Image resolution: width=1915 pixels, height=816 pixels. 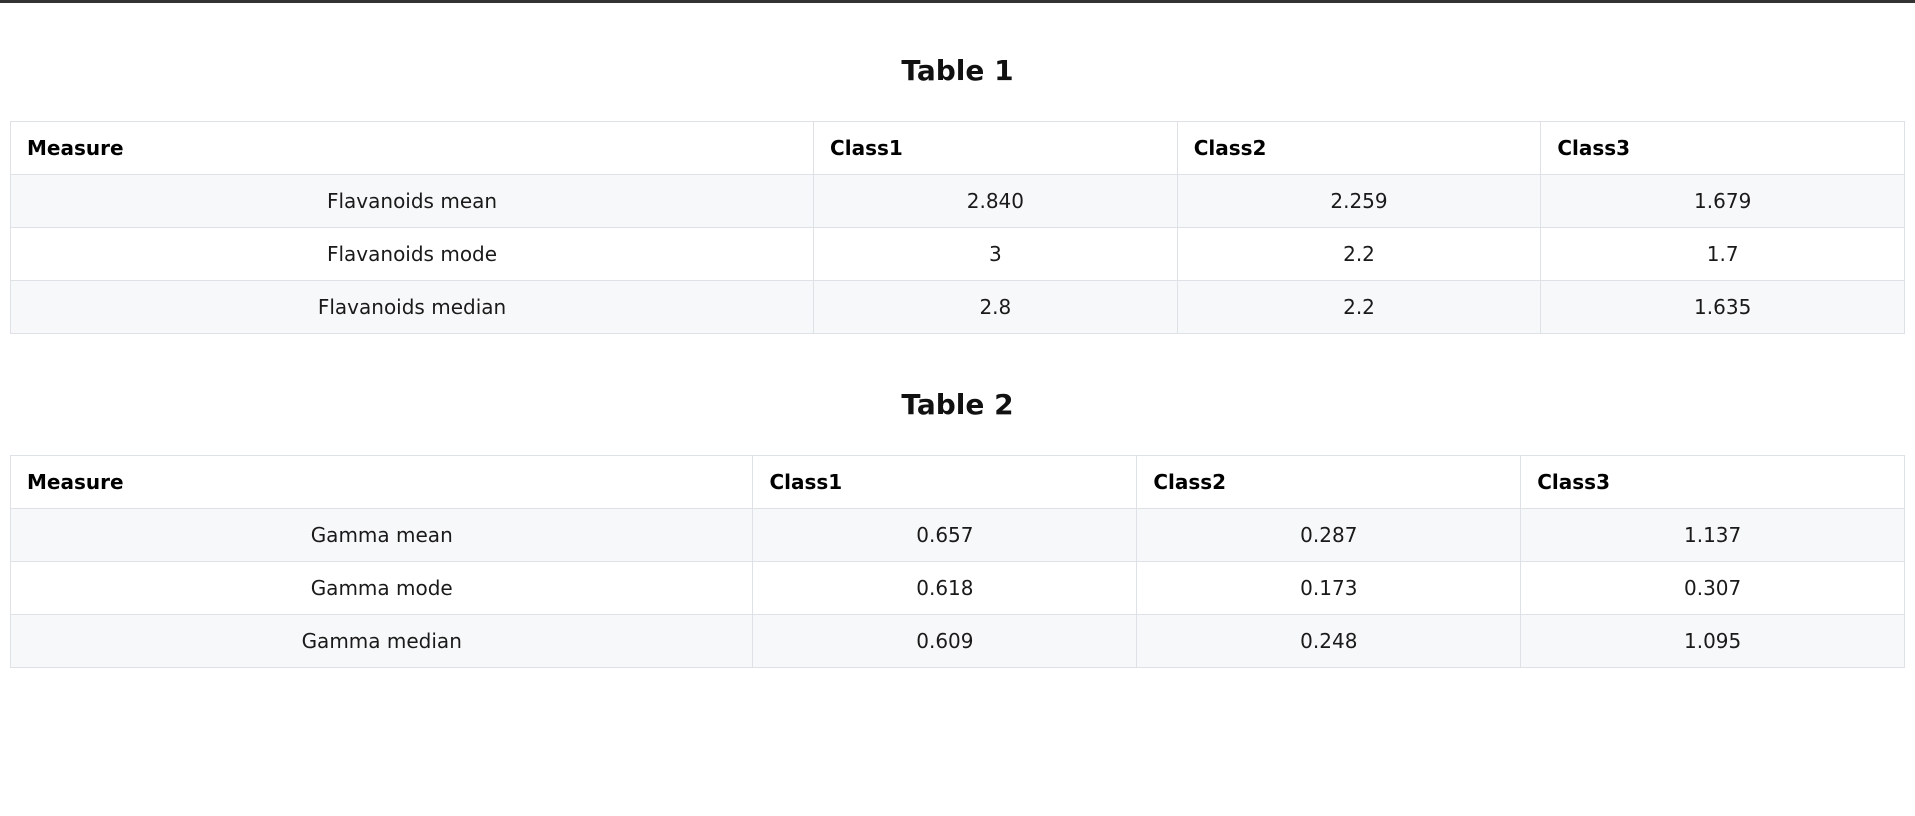 I want to click on table-row: Flavanoids mean 2.840 2.259 1.679, so click(x=957, y=201).